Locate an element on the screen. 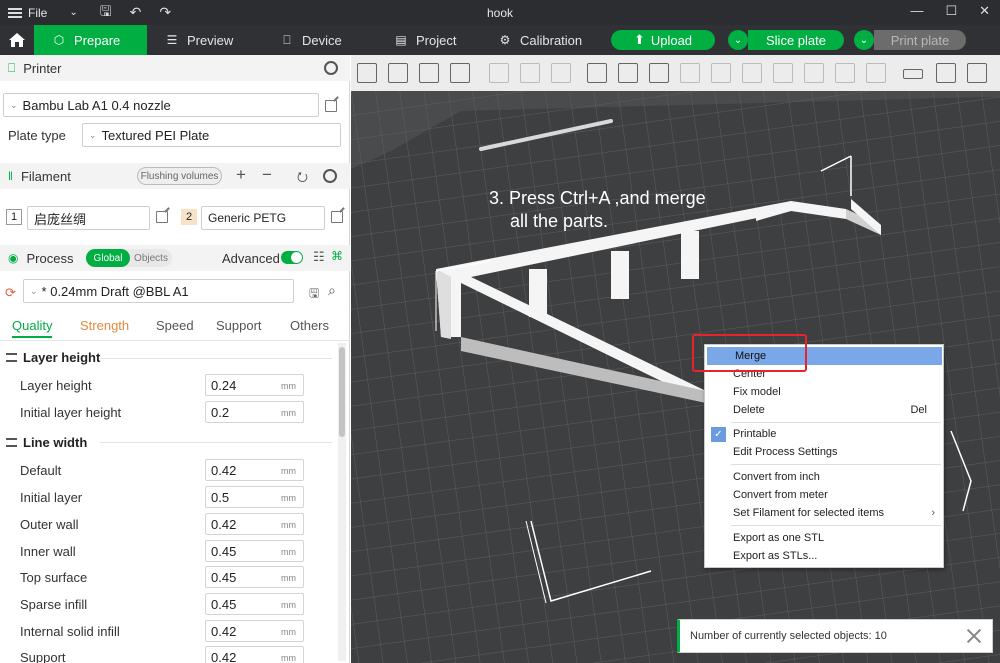  tab-preview: ☰ Preview is located at coordinates (204, 40).